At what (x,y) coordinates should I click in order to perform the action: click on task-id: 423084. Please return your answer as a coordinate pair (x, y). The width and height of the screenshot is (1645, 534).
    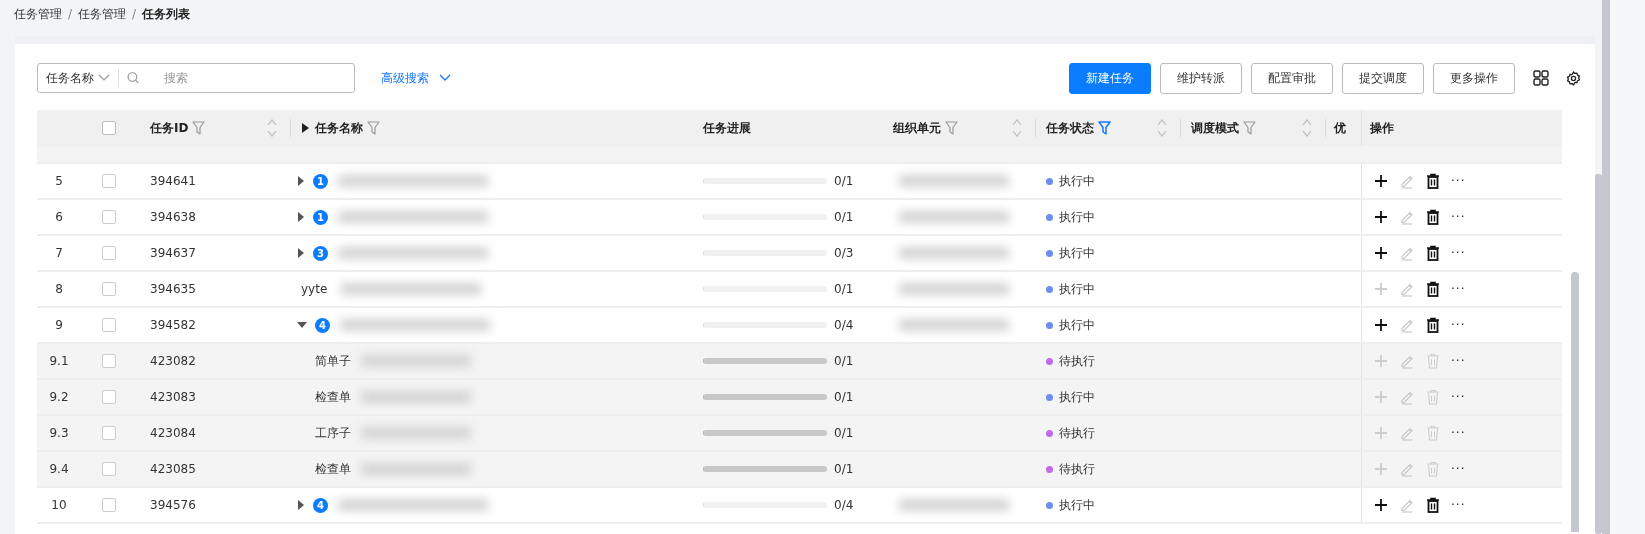
    Looking at the image, I should click on (173, 433).